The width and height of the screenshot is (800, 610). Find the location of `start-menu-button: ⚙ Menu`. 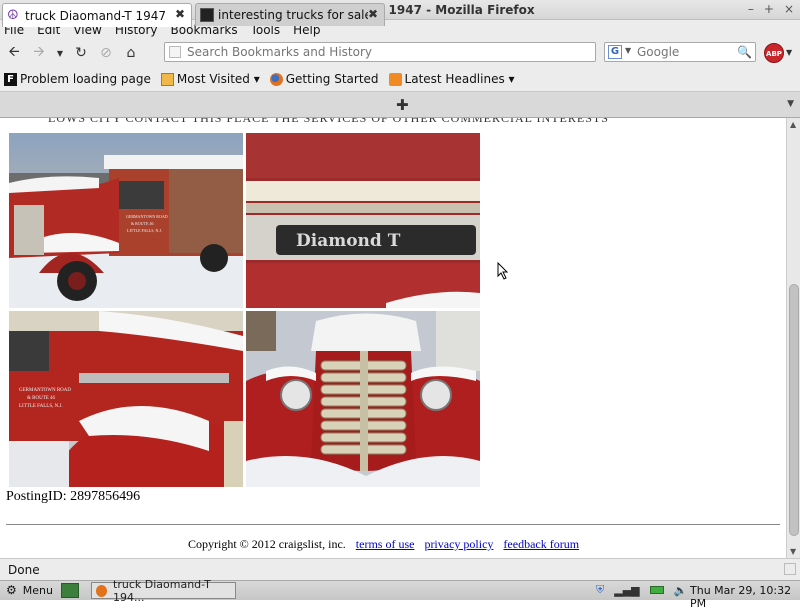

start-menu-button: ⚙ Menu is located at coordinates (29, 590).